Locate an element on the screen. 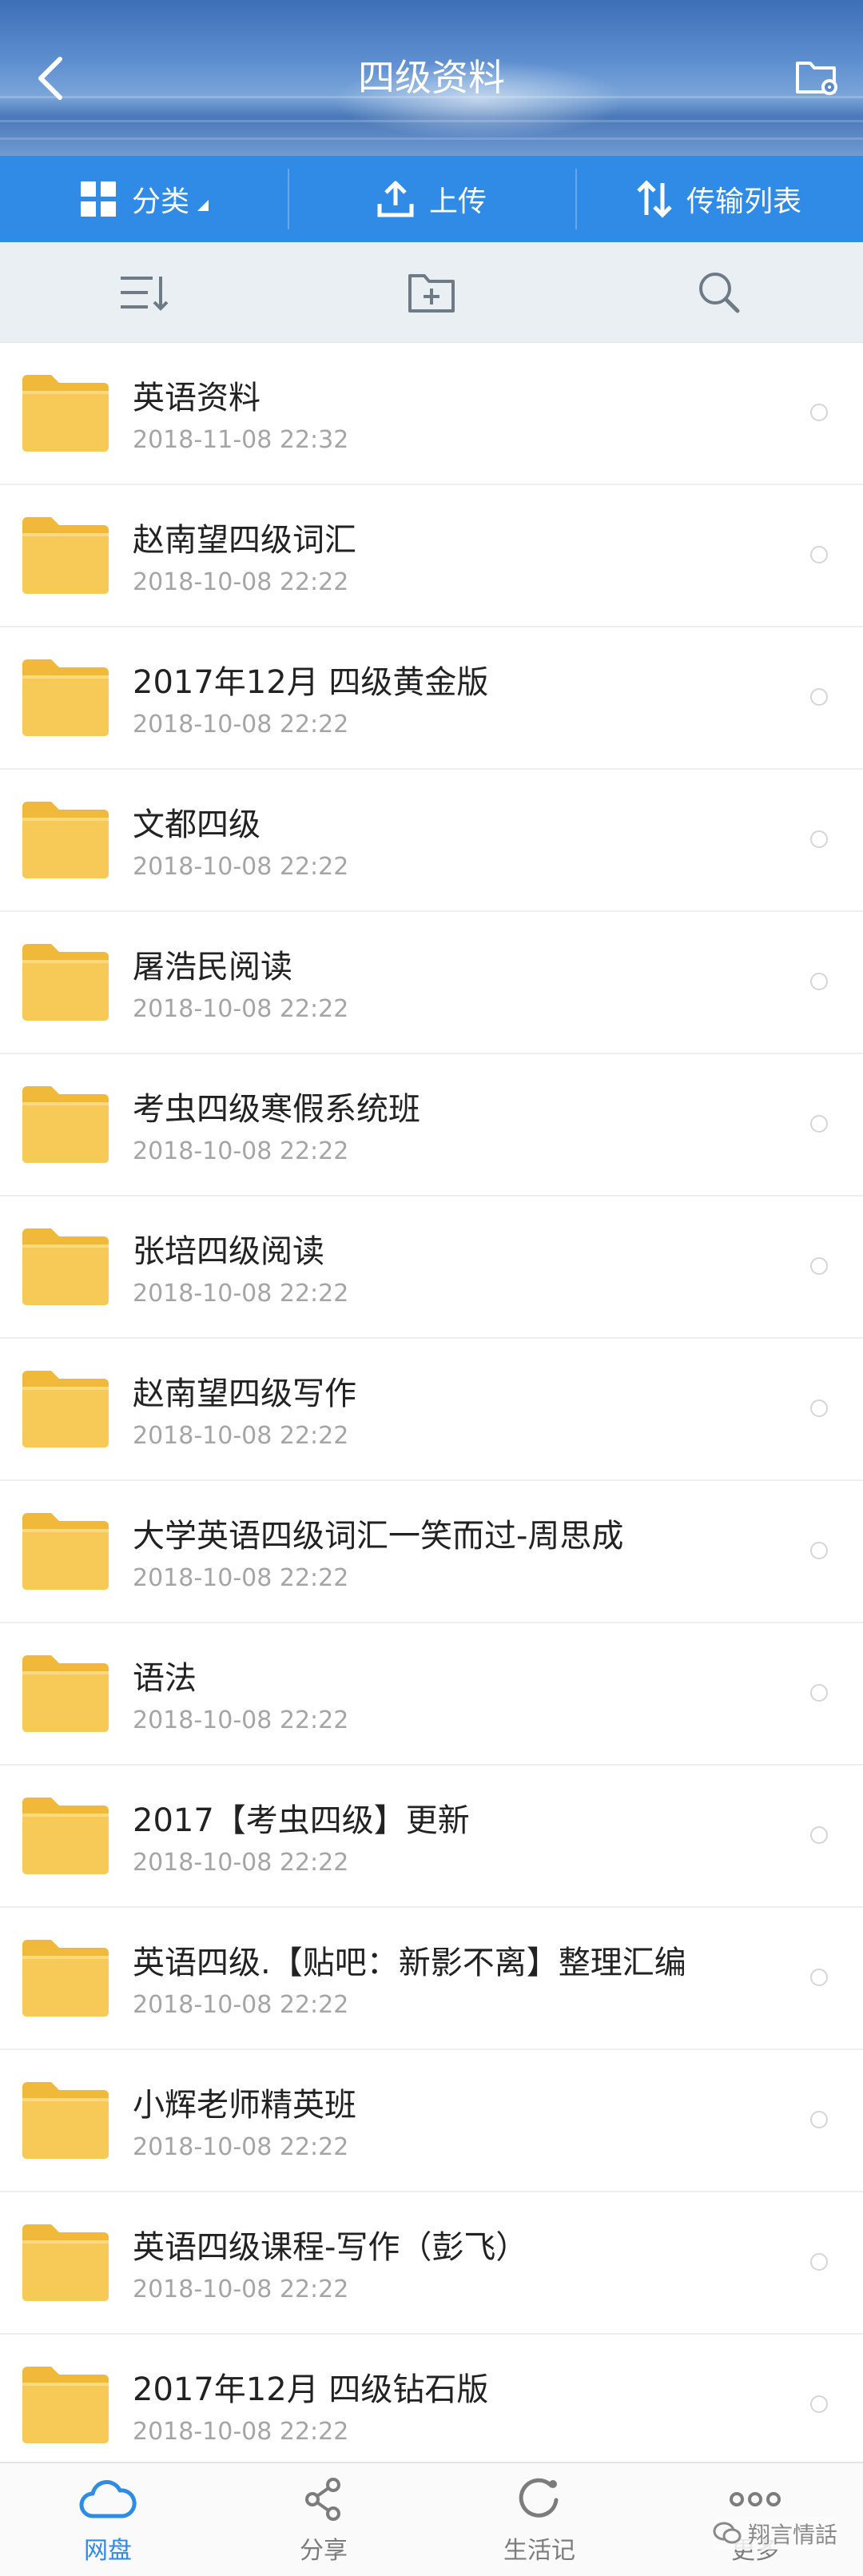  file-row: 语法 2018-10-08 22:22 is located at coordinates (431, 1695).